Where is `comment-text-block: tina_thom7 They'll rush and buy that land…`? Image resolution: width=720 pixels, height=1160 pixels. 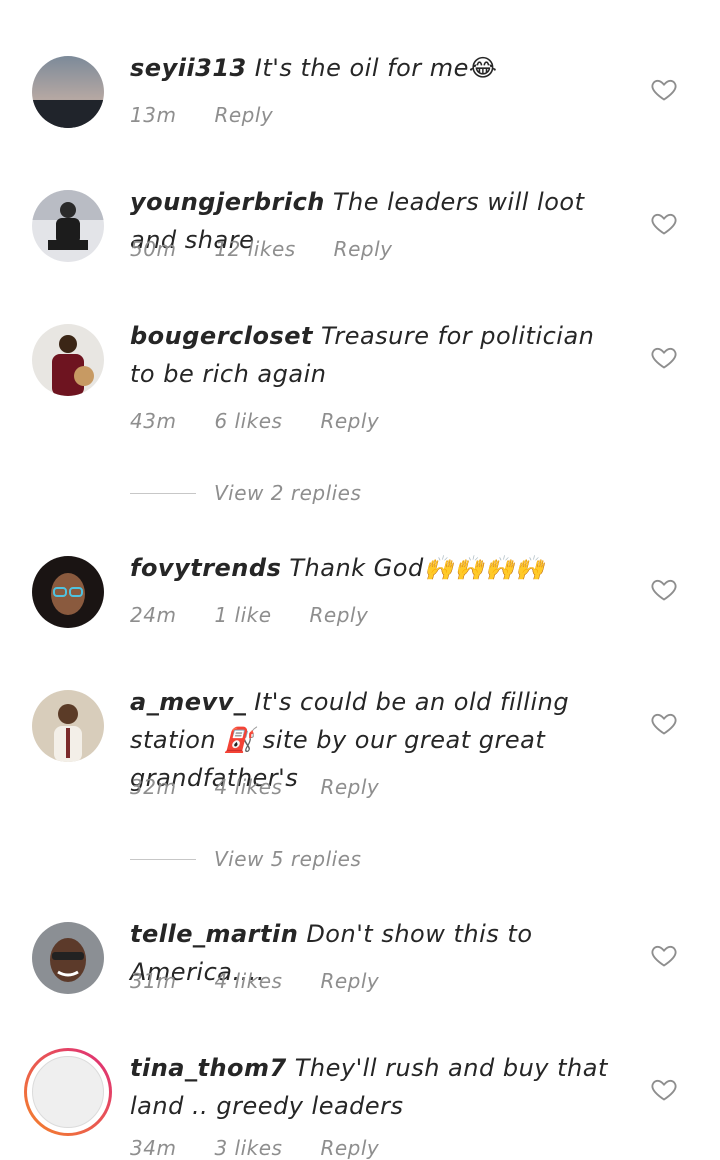
comment-text-block: tina_thom7 They'll rush and buy that land… is located at coordinates (376, 1087).